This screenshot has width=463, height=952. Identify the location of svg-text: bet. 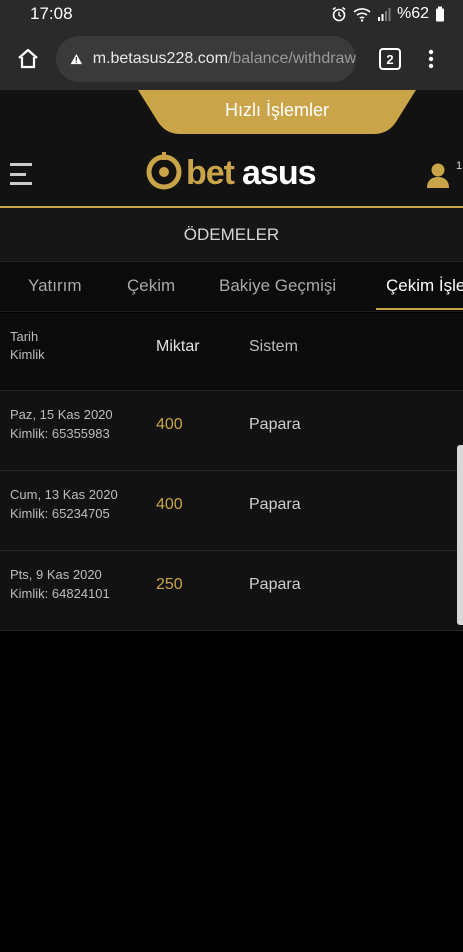
(210, 172).